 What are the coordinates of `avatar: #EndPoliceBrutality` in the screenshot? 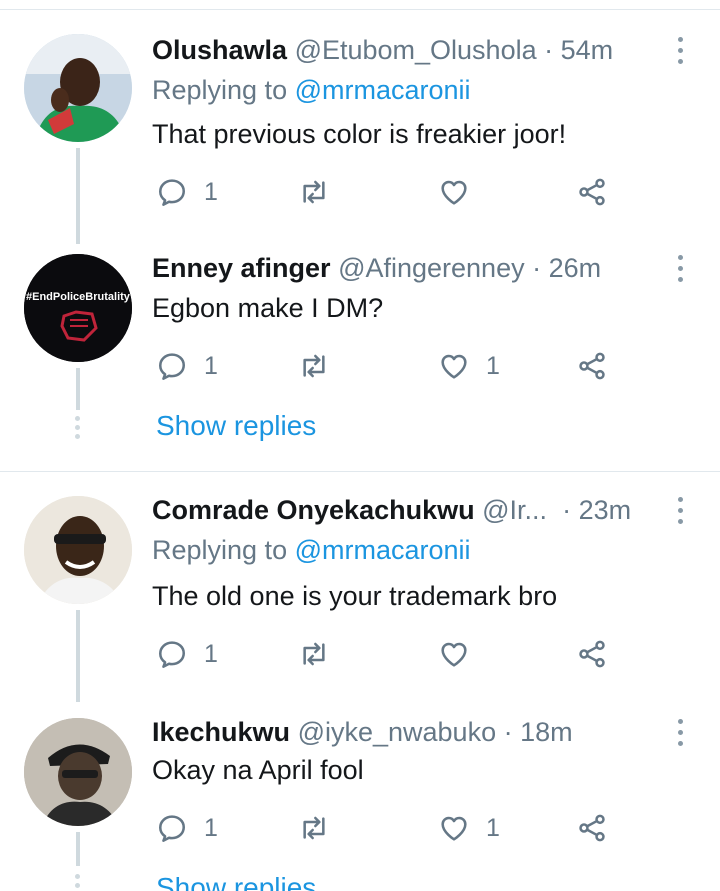 It's located at (78, 308).